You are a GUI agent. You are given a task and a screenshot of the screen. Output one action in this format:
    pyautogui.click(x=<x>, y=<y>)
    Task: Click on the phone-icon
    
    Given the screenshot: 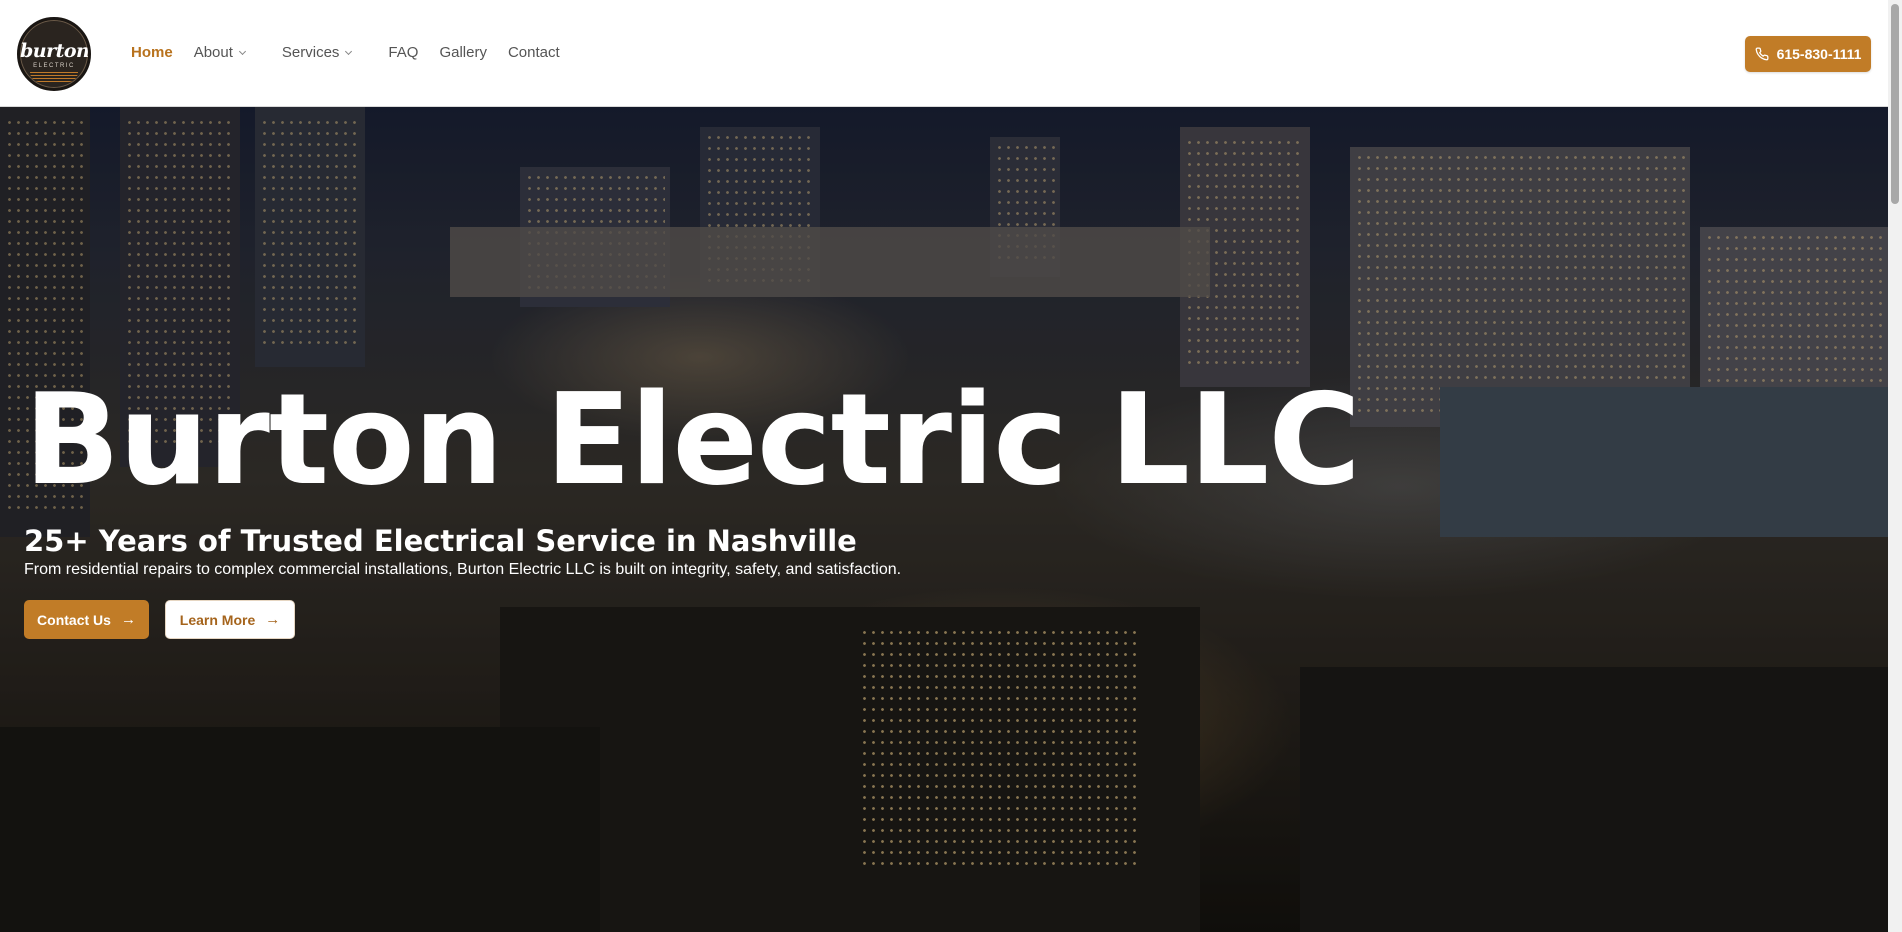 What is the action you would take?
    pyautogui.click(x=1762, y=54)
    